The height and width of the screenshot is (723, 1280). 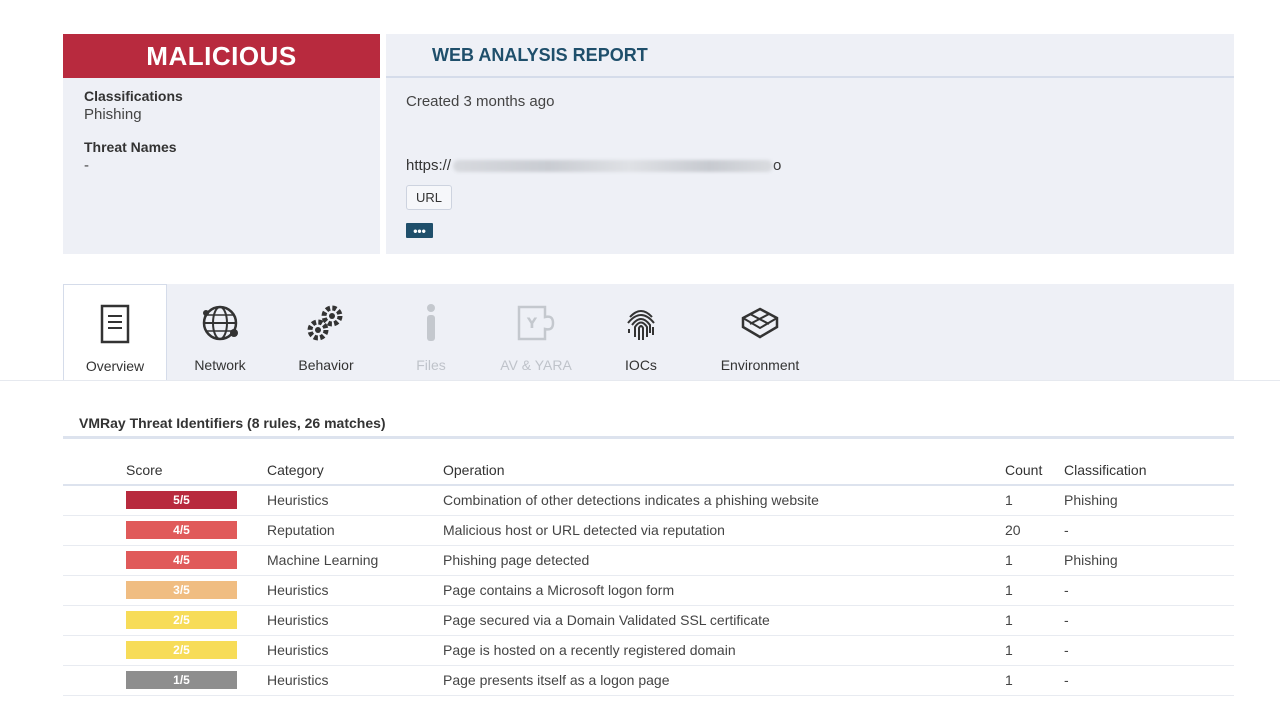 I want to click on svg-text: Y, so click(x=532, y=324).